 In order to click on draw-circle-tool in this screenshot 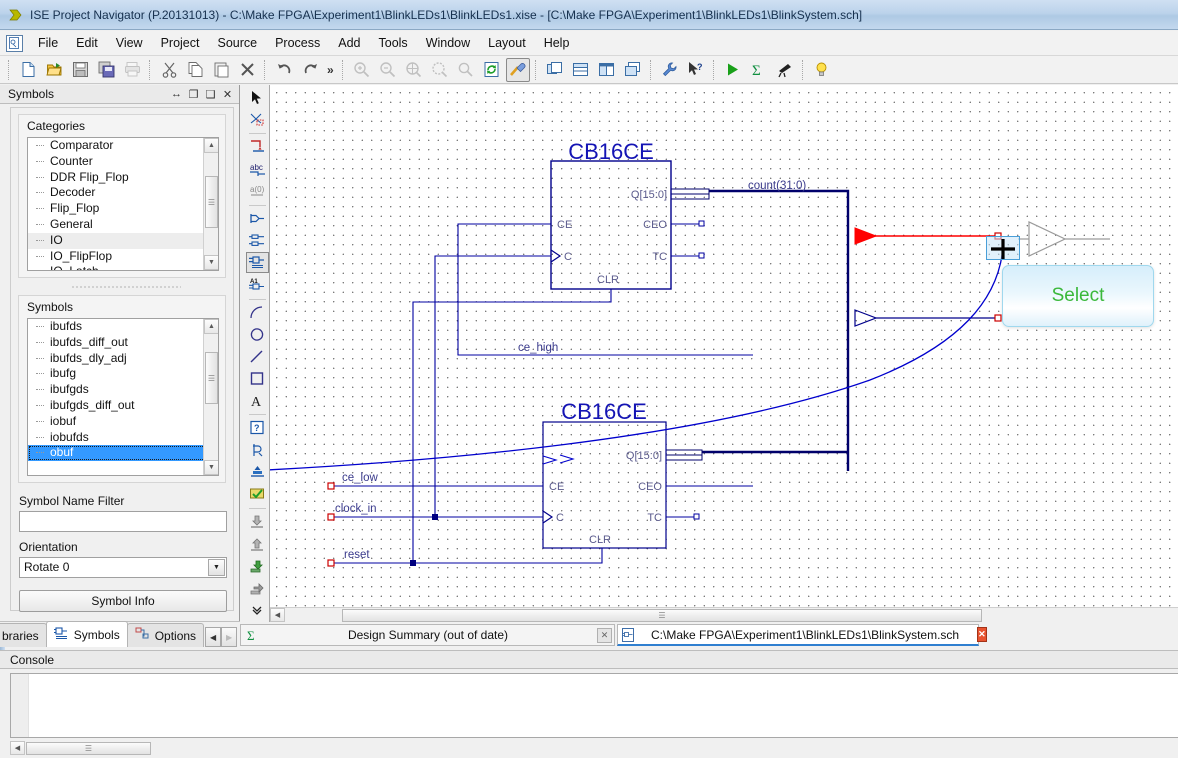, I will do `click(257, 334)`.